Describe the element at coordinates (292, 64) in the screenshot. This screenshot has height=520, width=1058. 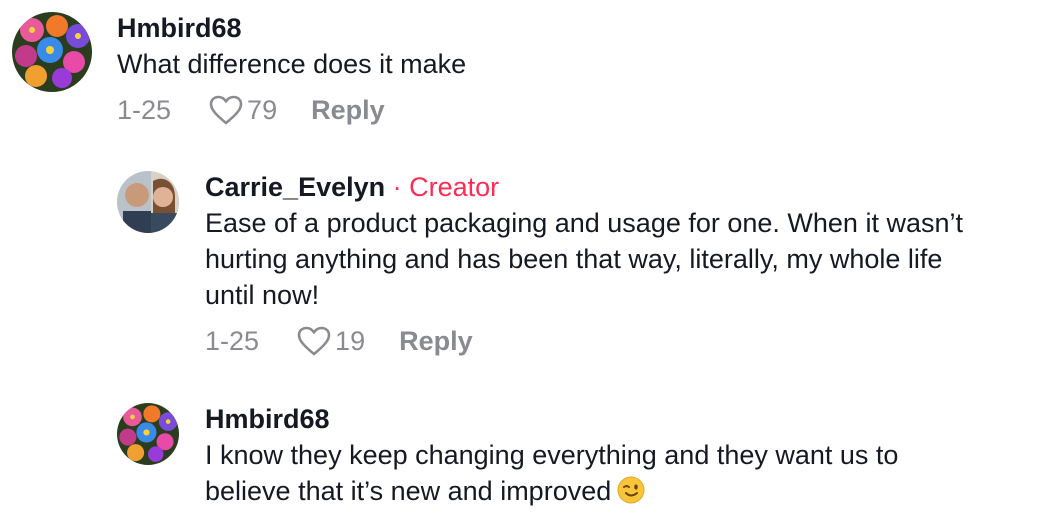
I see `comment-text: What difference does it make` at that location.